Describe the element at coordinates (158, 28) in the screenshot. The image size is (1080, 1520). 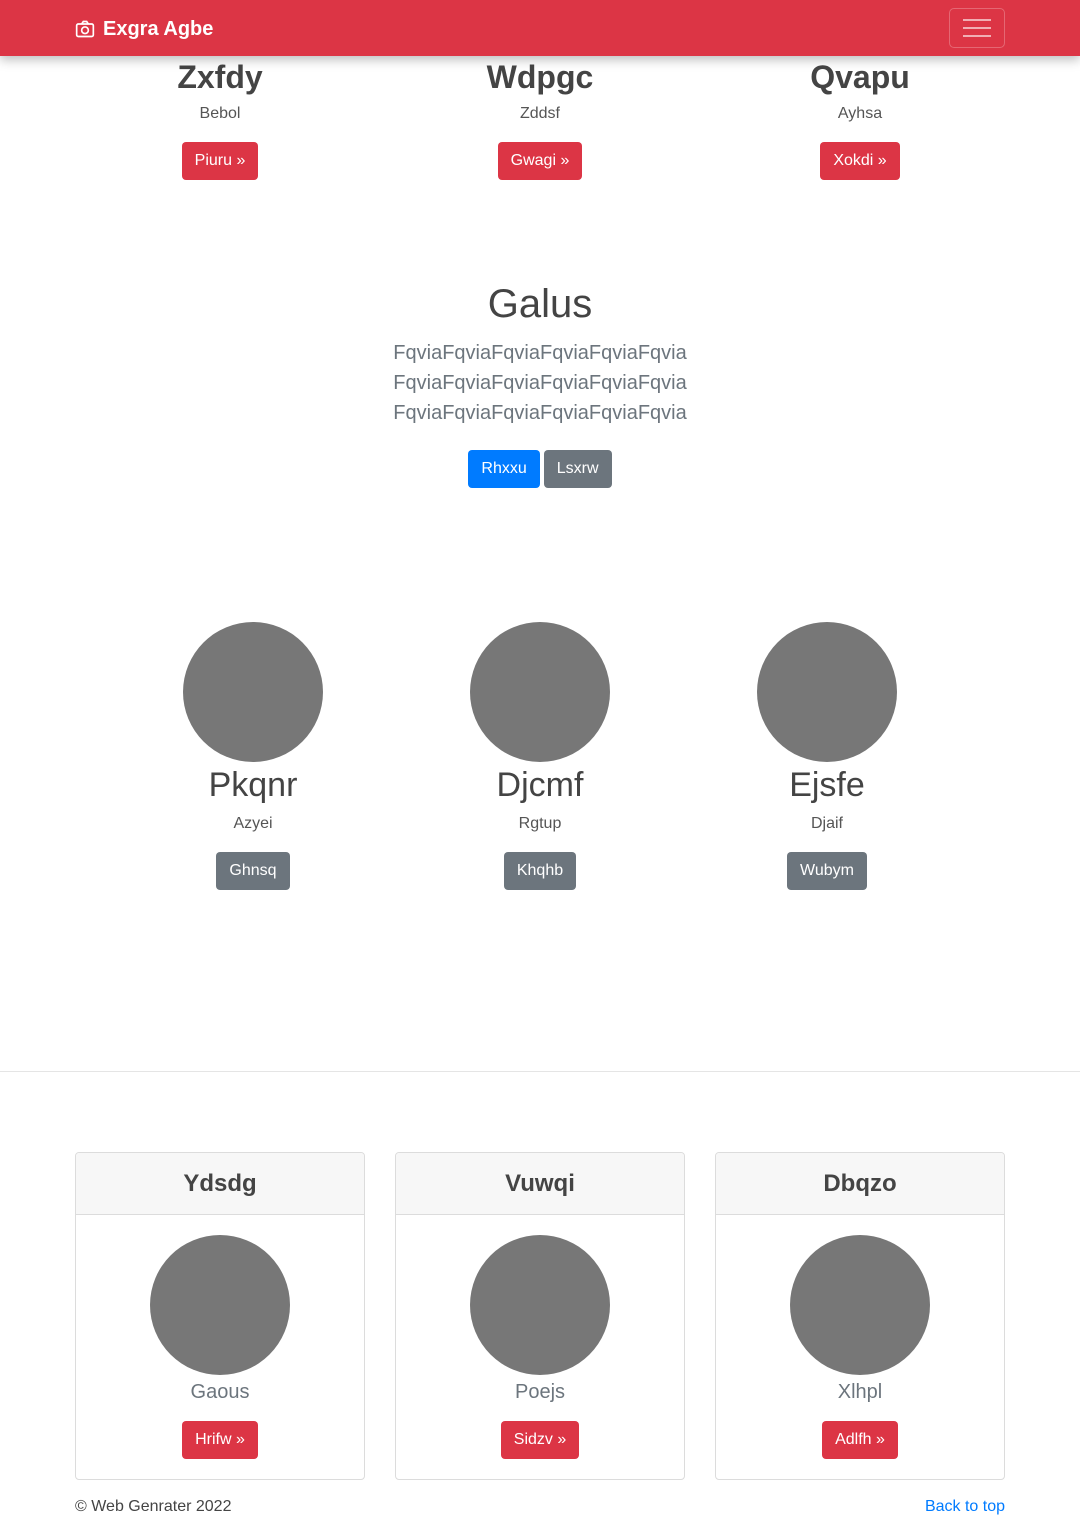
I see `brand-label: Exgra Agbe` at that location.